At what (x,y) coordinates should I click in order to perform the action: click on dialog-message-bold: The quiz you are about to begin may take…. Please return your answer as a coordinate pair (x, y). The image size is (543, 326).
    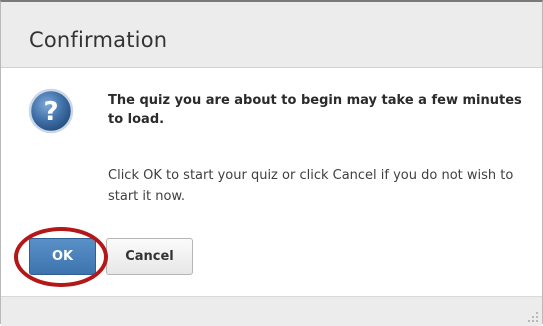
    Looking at the image, I should click on (315, 110).